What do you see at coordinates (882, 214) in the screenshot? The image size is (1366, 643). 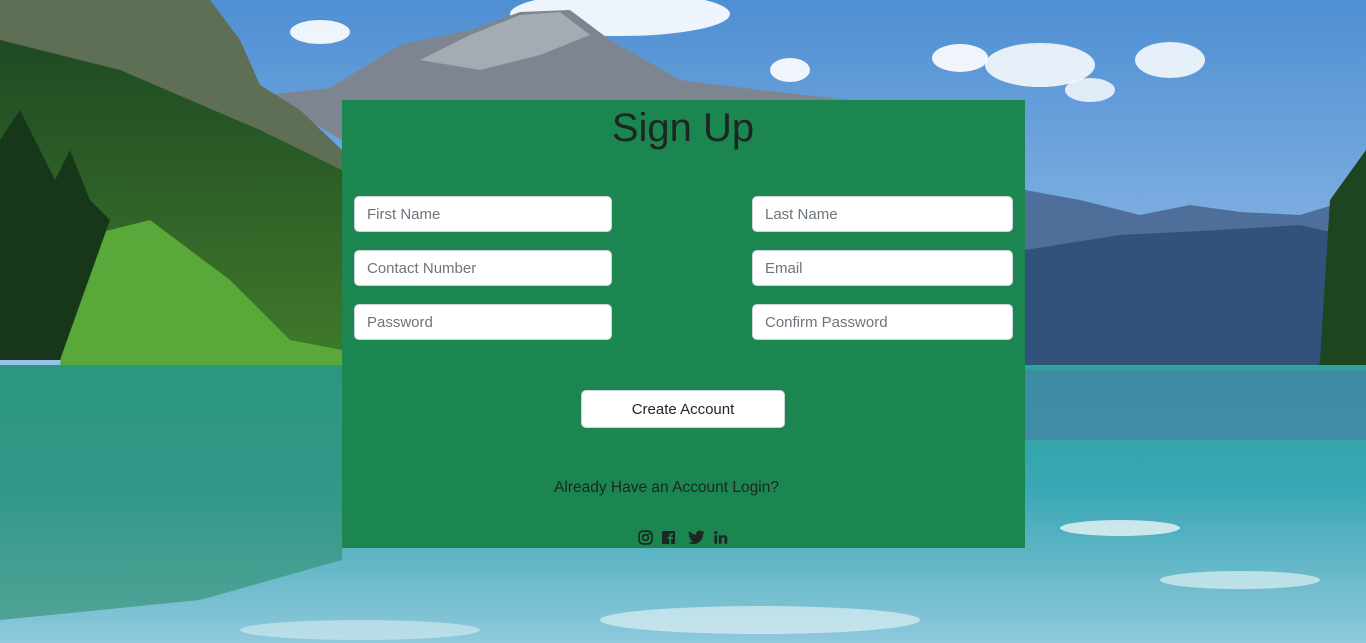 I see `last-name-input` at bounding box center [882, 214].